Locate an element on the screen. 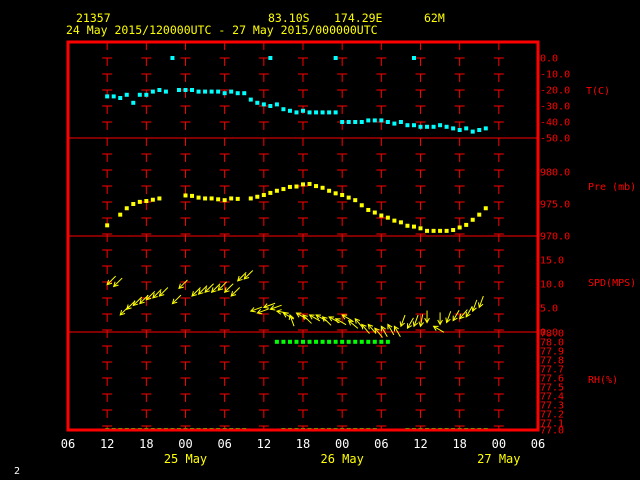 The image size is (640, 480). panel-label: SPD(MPS) is located at coordinates (612, 283).